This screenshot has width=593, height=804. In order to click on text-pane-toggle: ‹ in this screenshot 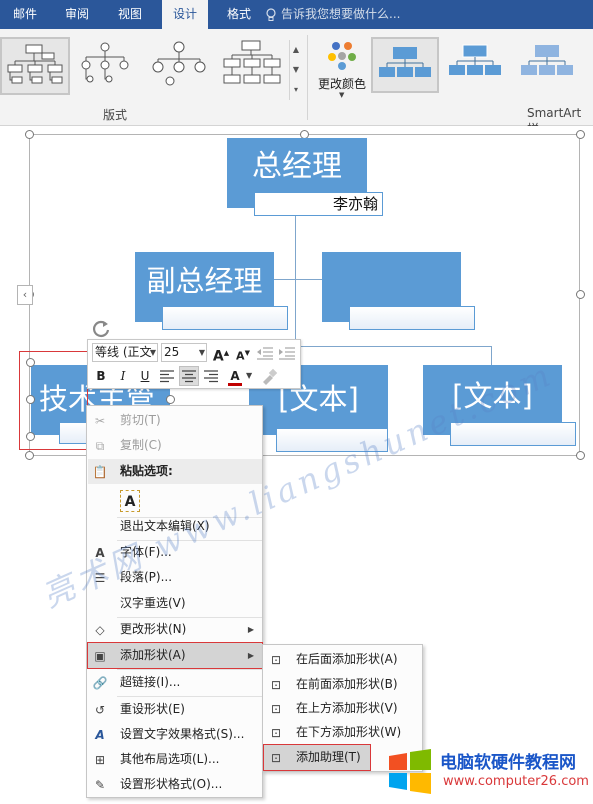, I will do `click(25, 295)`.